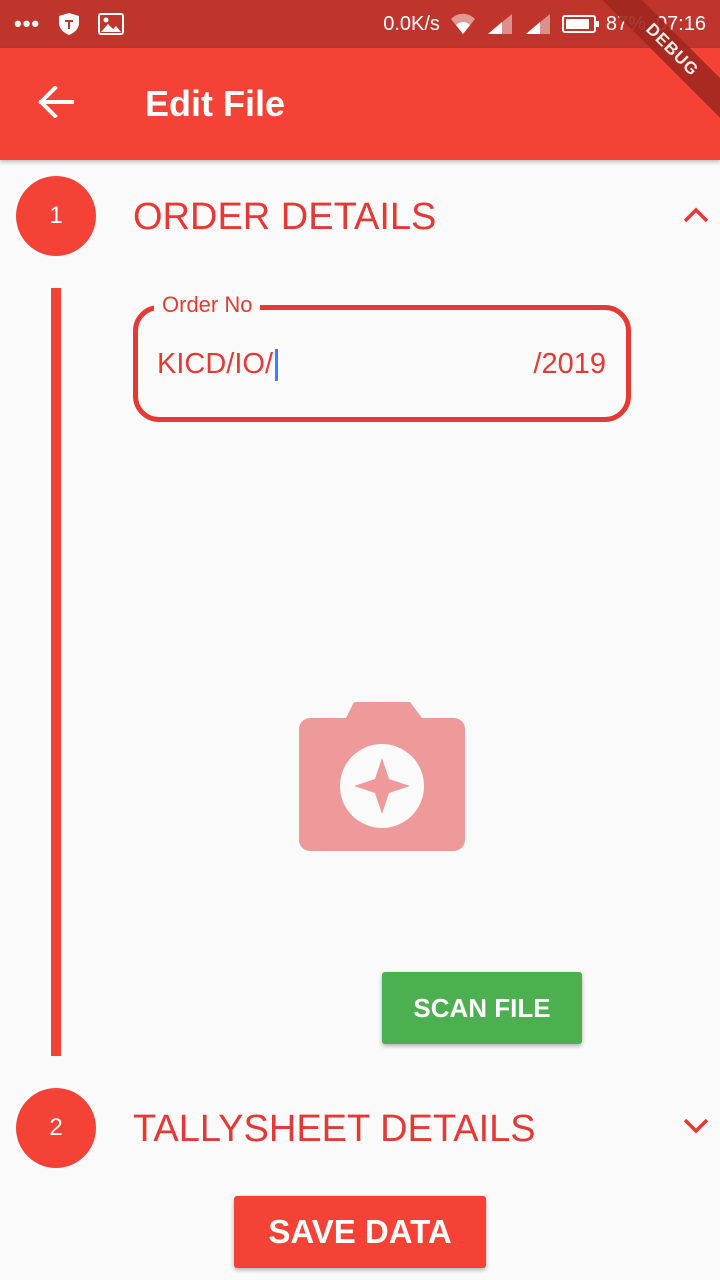 This screenshot has height=1280, width=720. Describe the element at coordinates (111, 24) in the screenshot. I see `image-icon` at that location.